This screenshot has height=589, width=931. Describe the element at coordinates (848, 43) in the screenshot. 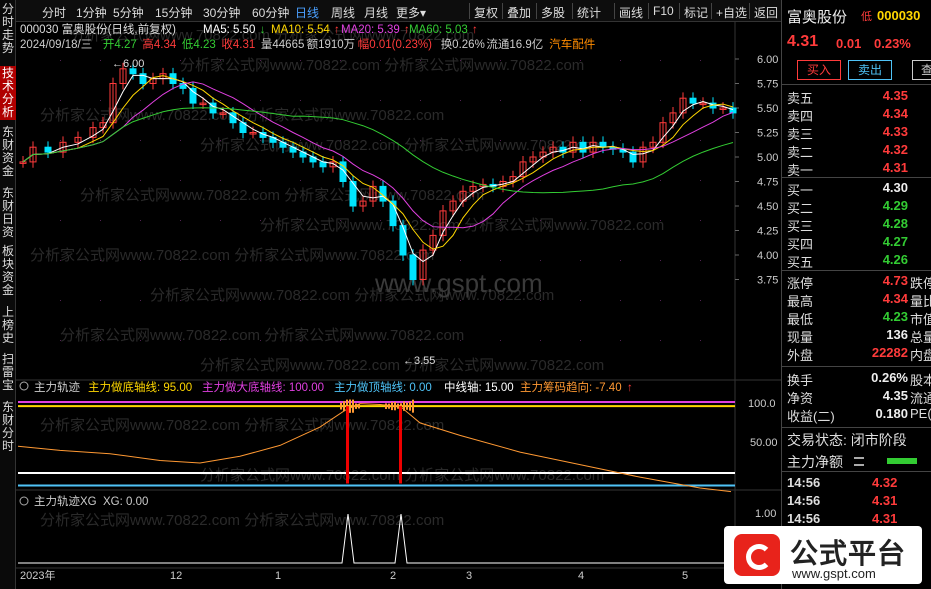

I see `price-change: 0.01` at that location.